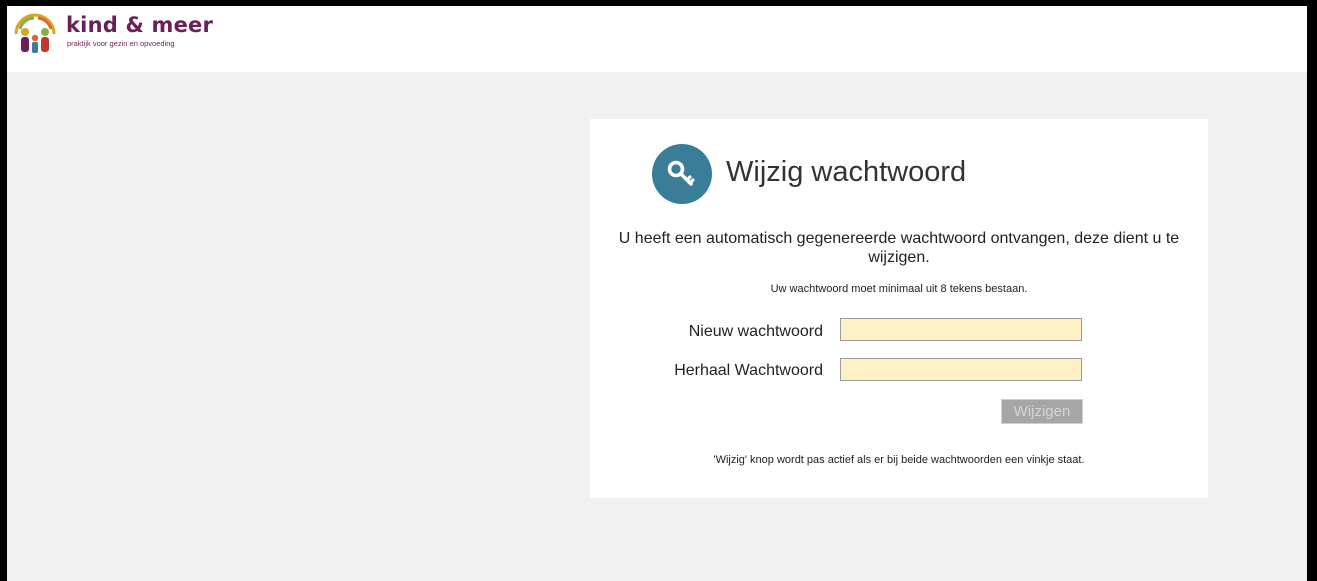 This screenshot has height=581, width=1317. I want to click on key-icon-badge, so click(682, 174).